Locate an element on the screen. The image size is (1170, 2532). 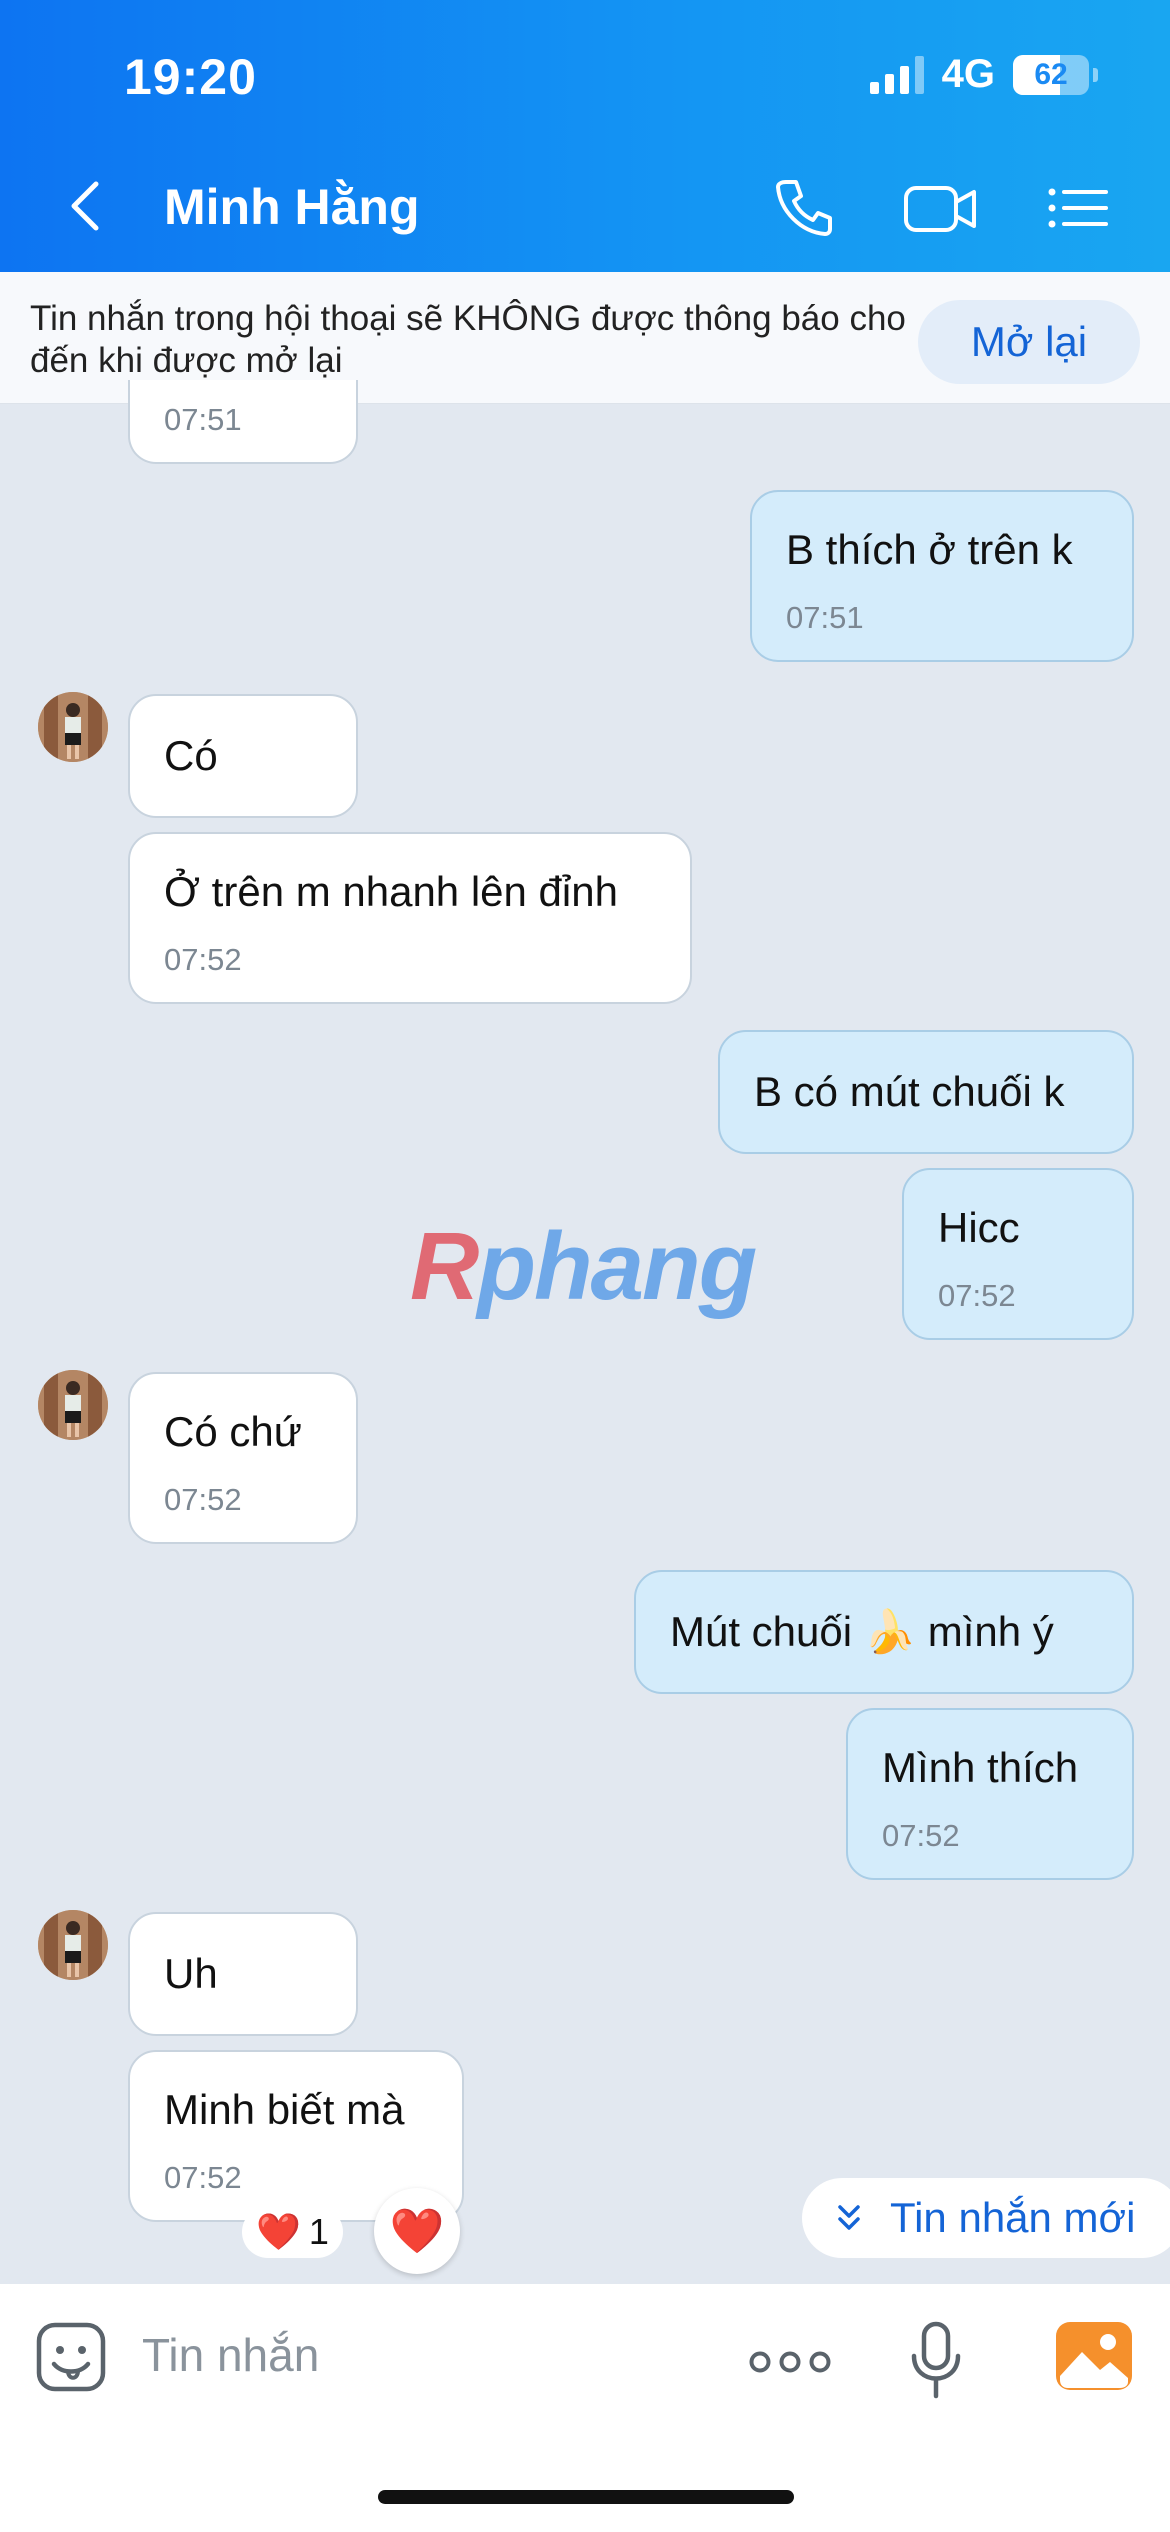
status-time: 19:20 is located at coordinates (190, 77).